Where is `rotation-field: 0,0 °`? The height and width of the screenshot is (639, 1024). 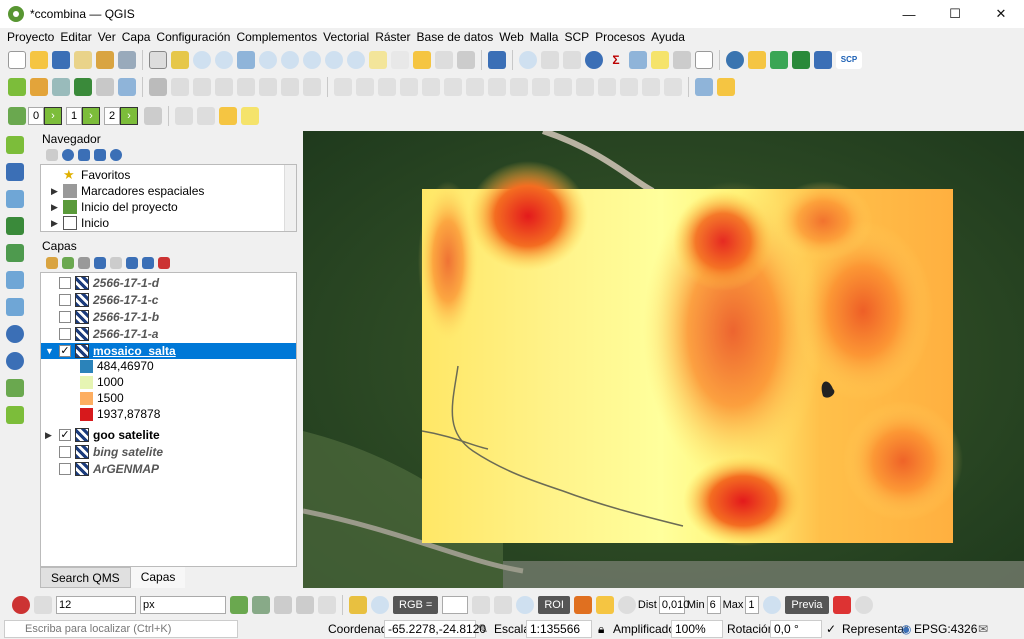
rotation-field: 0,0 ° is located at coordinates (796, 629).